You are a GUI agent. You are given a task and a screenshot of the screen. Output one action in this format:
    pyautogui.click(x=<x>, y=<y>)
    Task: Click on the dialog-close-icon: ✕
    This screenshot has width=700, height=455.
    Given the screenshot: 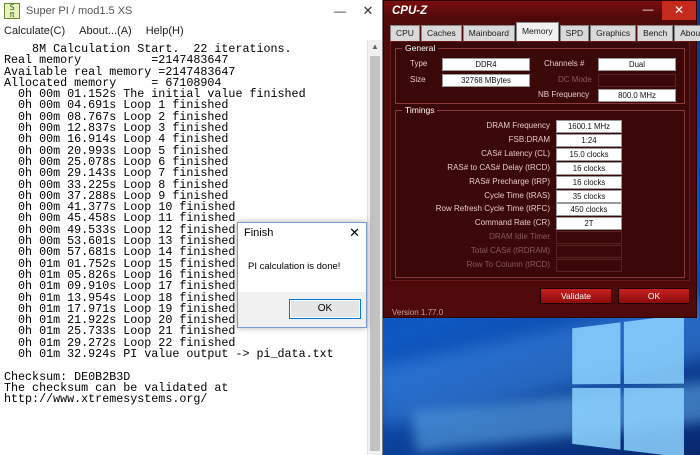 What is the action you would take?
    pyautogui.click(x=354, y=233)
    